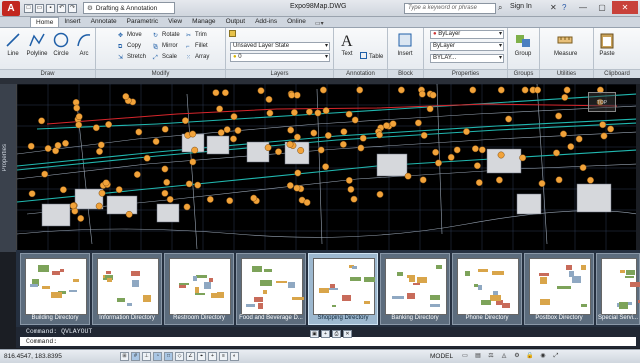 The image size is (640, 363). What do you see at coordinates (146, 356) in the screenshot?
I see `ortho-icon: ⊥` at bounding box center [146, 356].